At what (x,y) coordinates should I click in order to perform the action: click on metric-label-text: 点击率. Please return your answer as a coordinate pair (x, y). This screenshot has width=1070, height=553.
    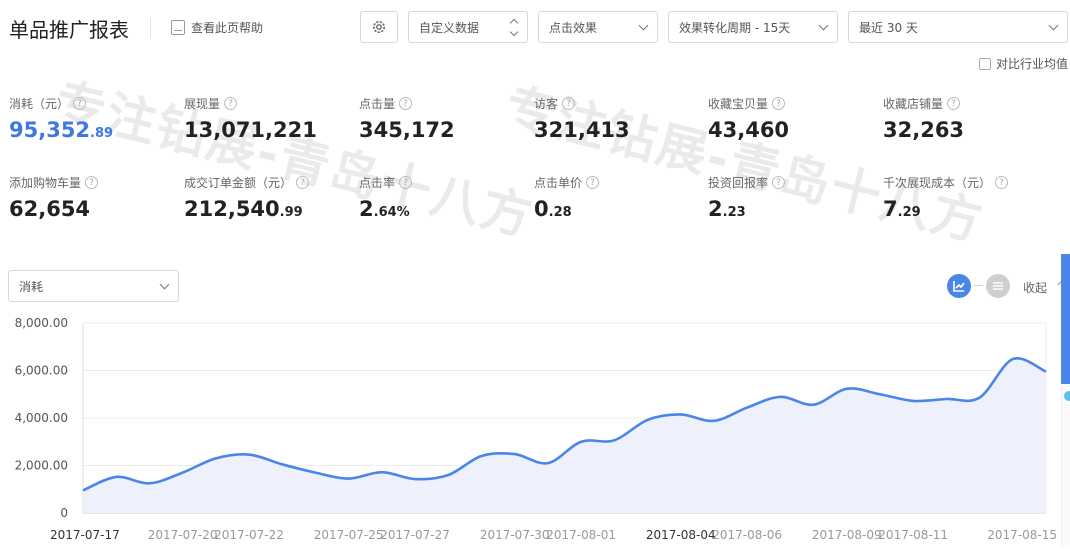
    Looking at the image, I should click on (377, 183).